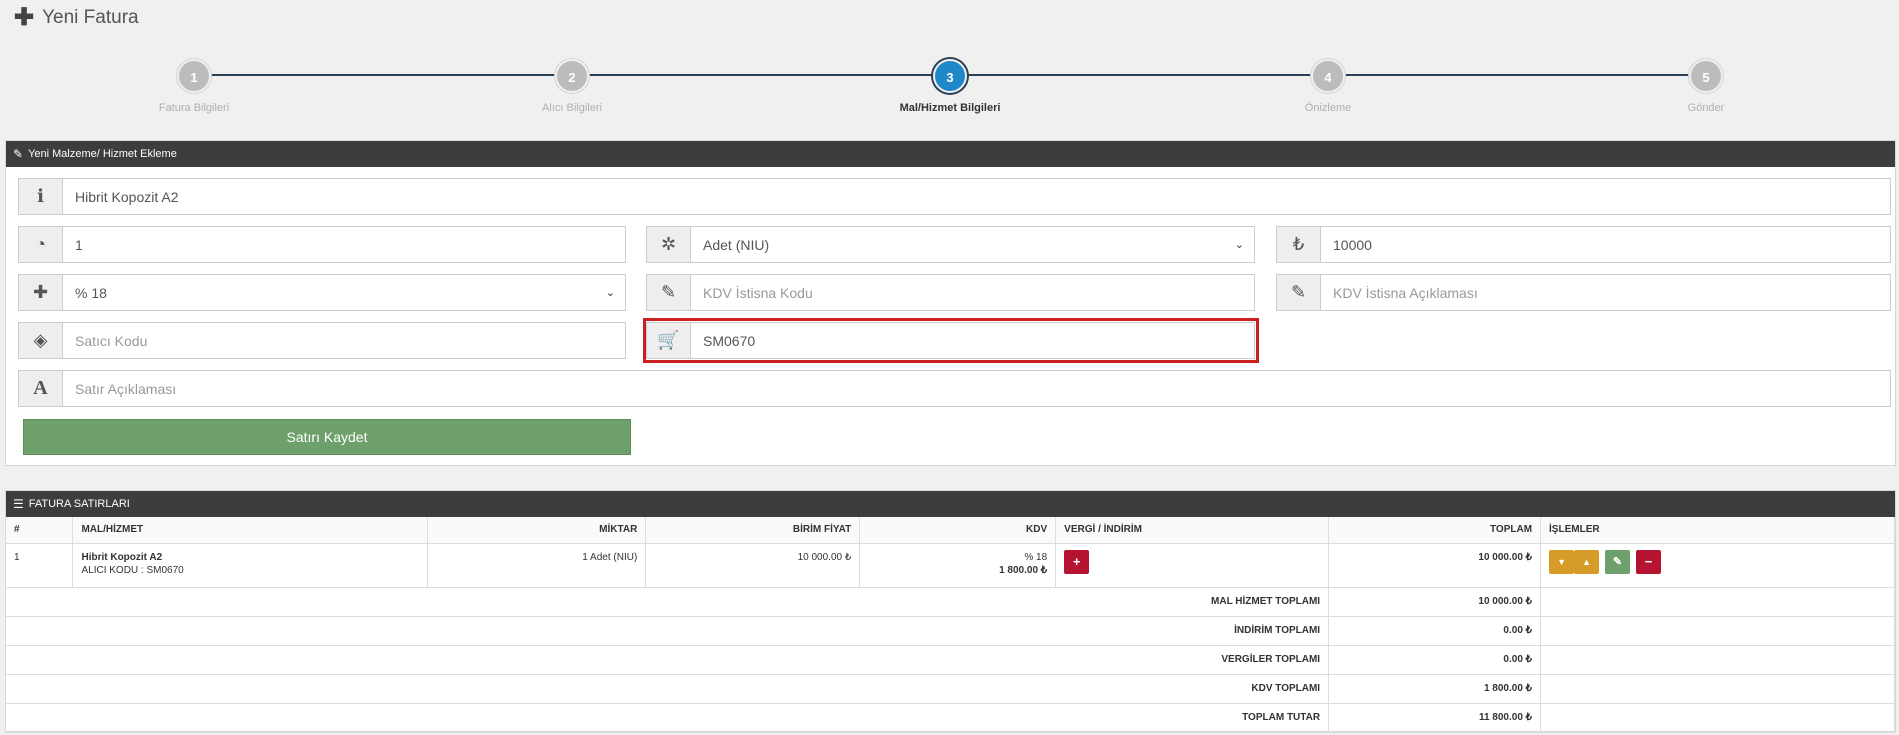 The width and height of the screenshot is (1899, 735). I want to click on gear-icon: ✲, so click(669, 244).